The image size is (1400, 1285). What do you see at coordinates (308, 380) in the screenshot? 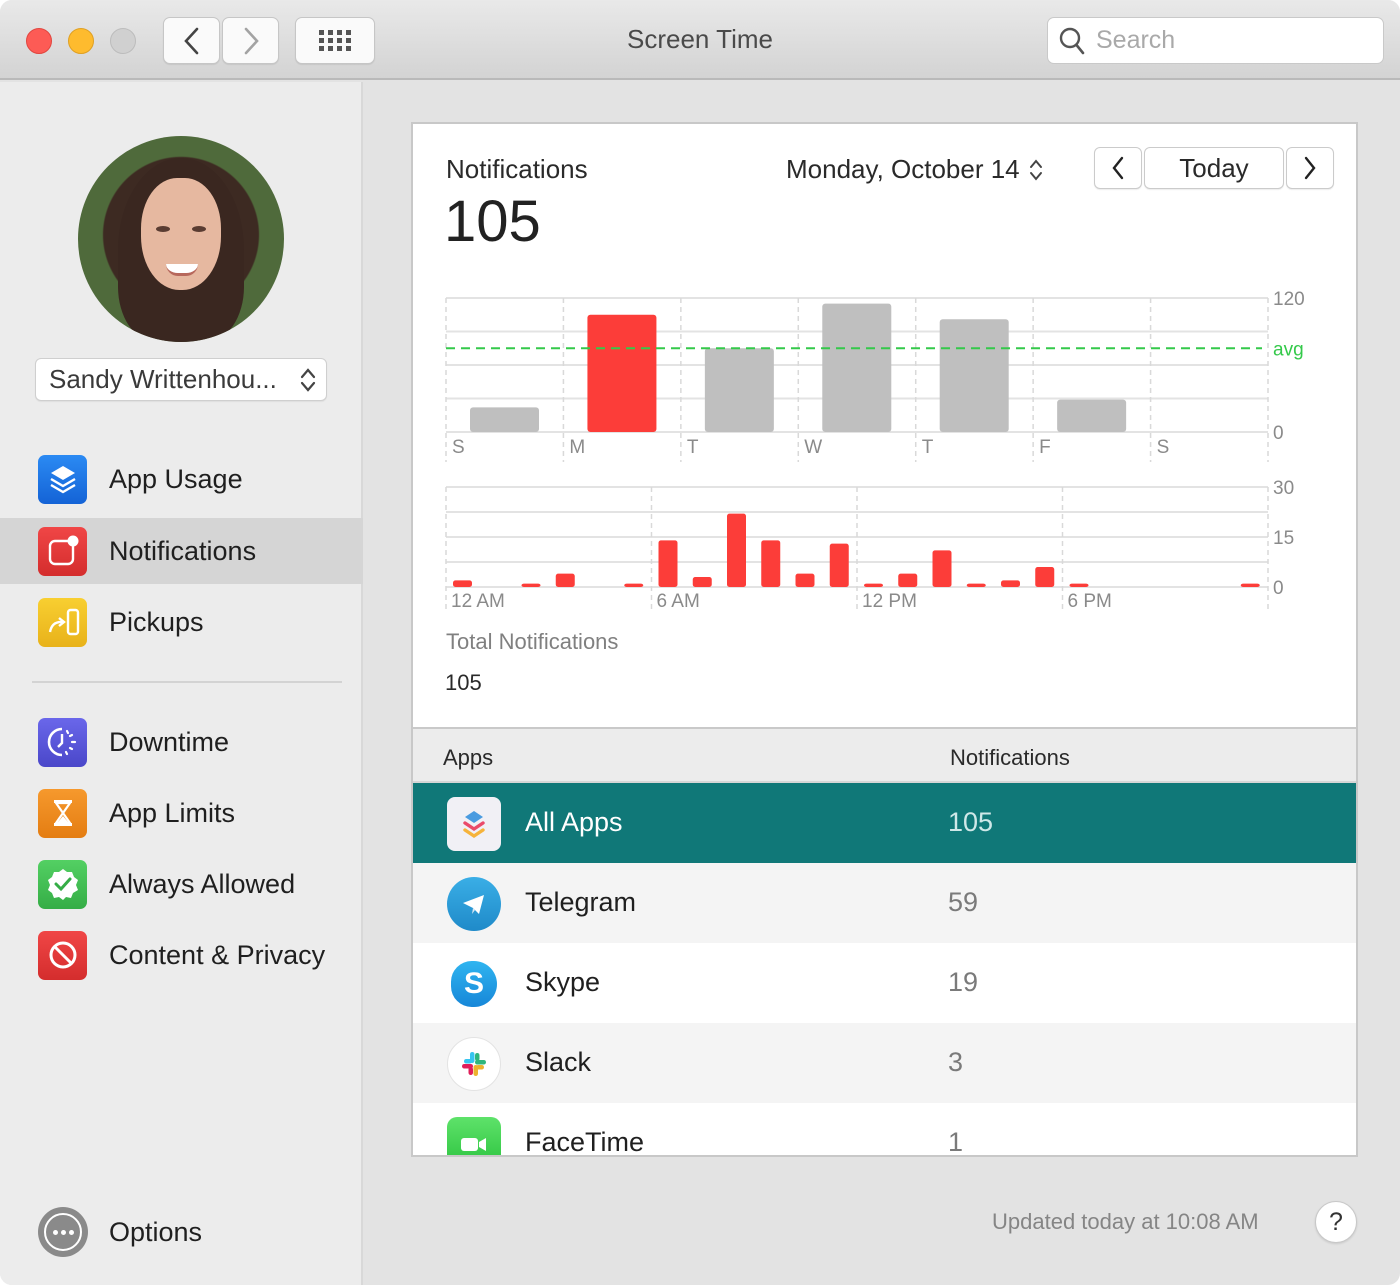
I see `up-down-chevron-icon` at bounding box center [308, 380].